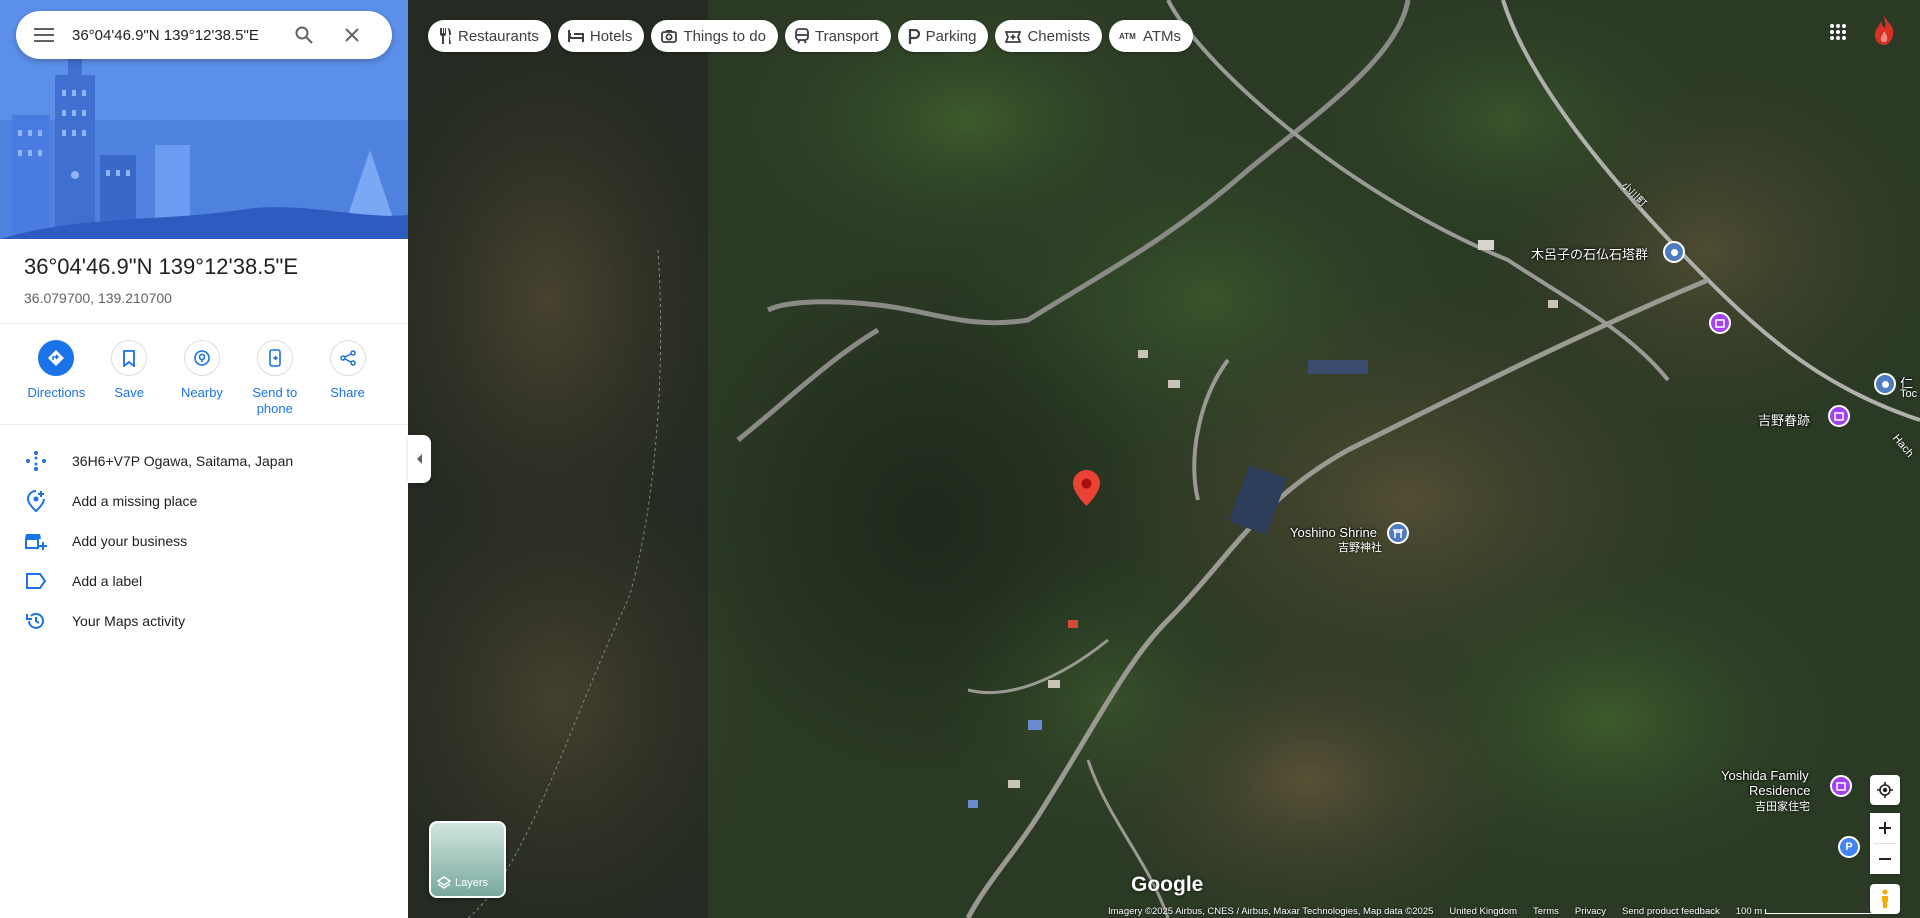 The height and width of the screenshot is (918, 1920). I want to click on poi-label-yoshida-2: Residence, so click(1779, 790).